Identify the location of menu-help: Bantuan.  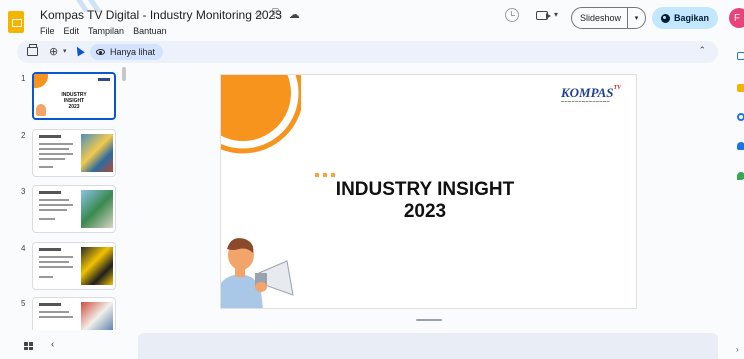
(150, 31).